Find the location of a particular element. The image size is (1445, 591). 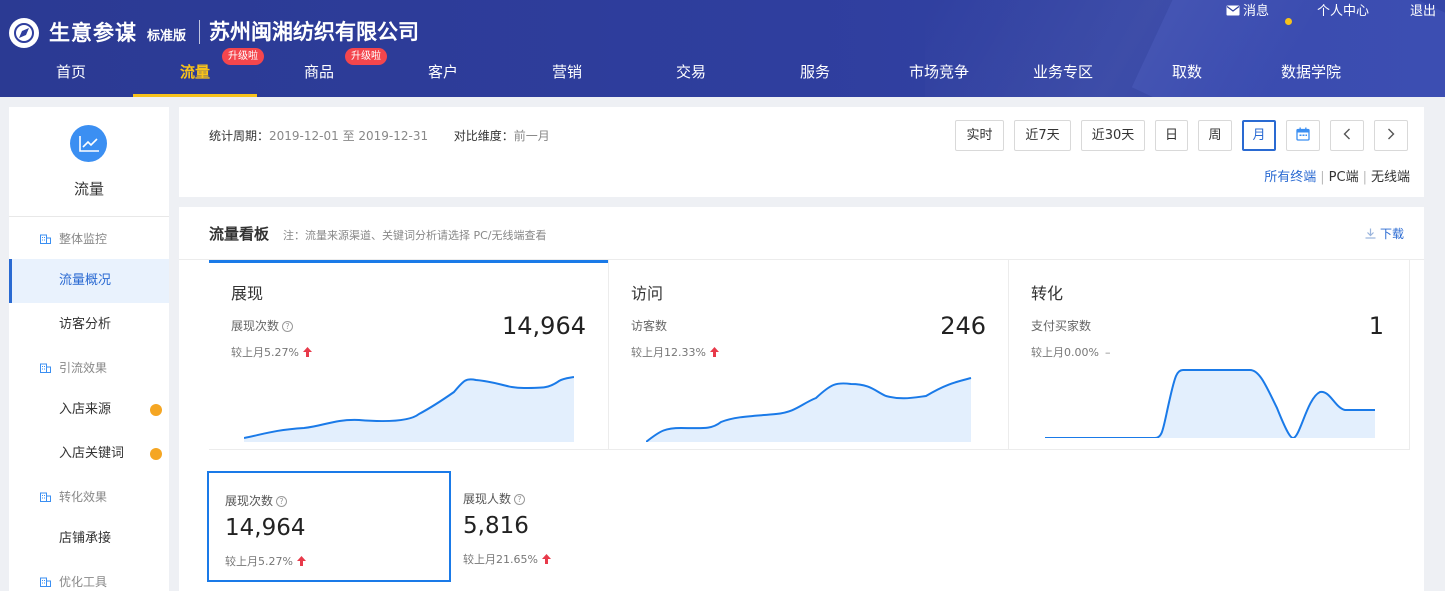

sub-metric-label: 展现次数? is located at coordinates (256, 500).